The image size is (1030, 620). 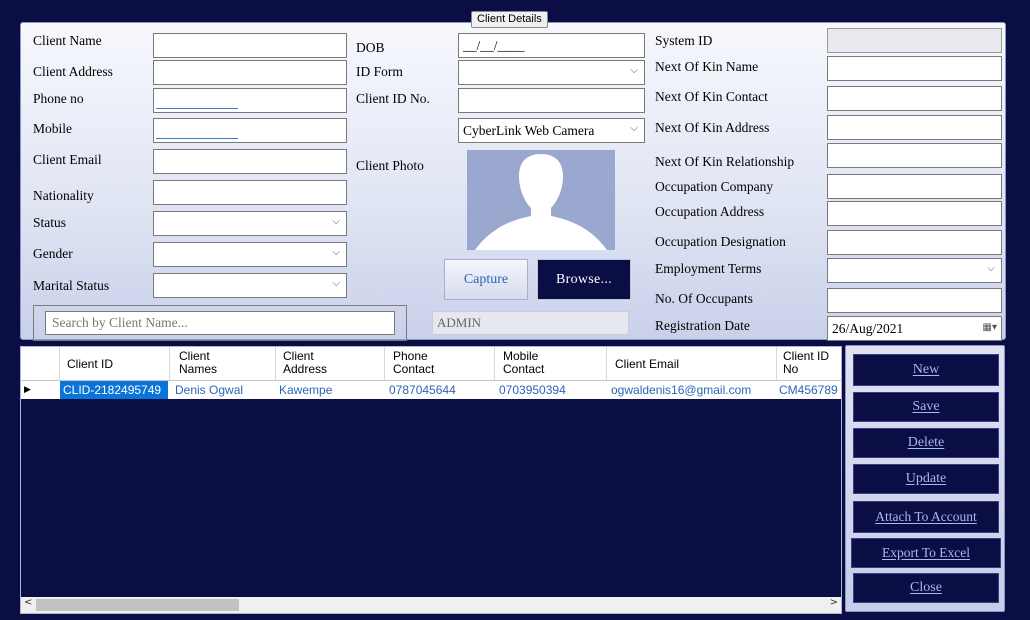 What do you see at coordinates (52, 128) in the screenshot?
I see `label-mobile: Mobile` at bounding box center [52, 128].